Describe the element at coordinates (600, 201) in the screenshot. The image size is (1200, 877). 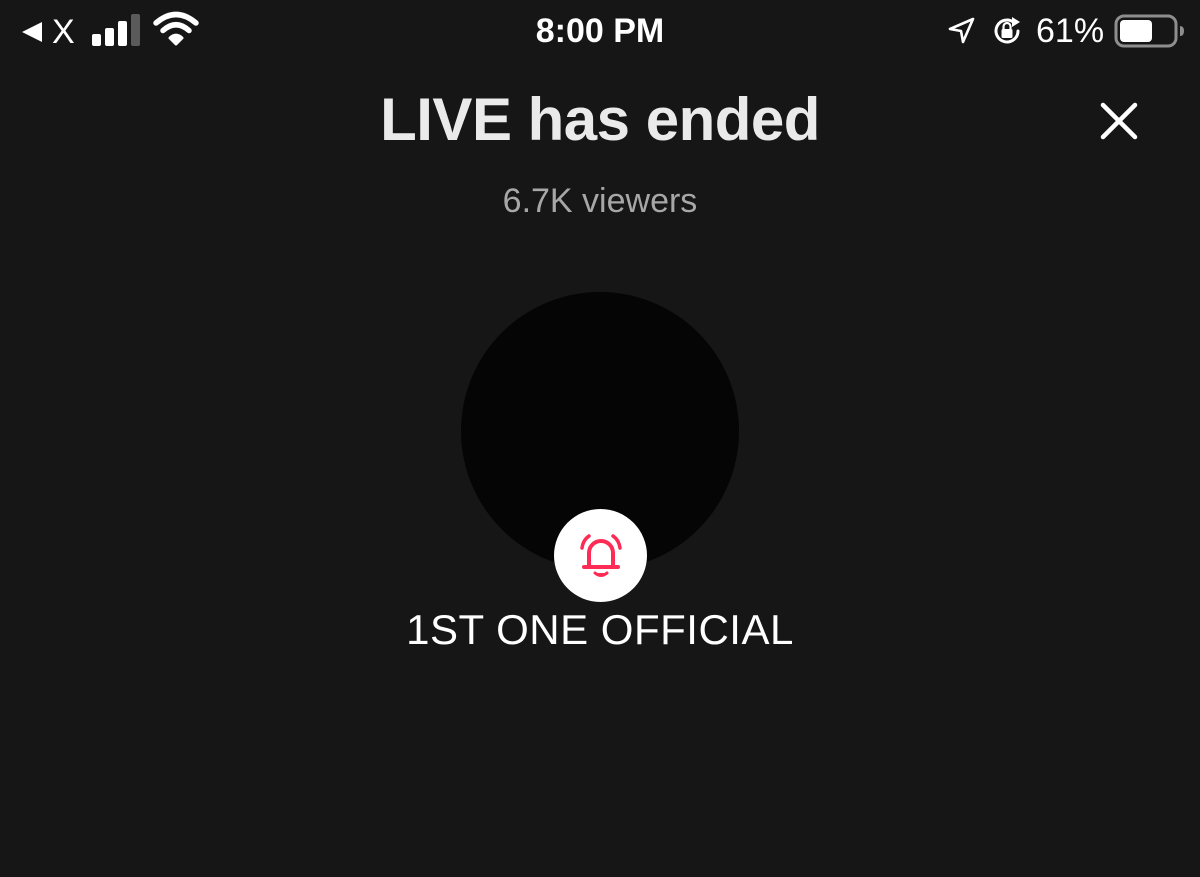
I see `viewer-count: 6.7K viewers` at that location.